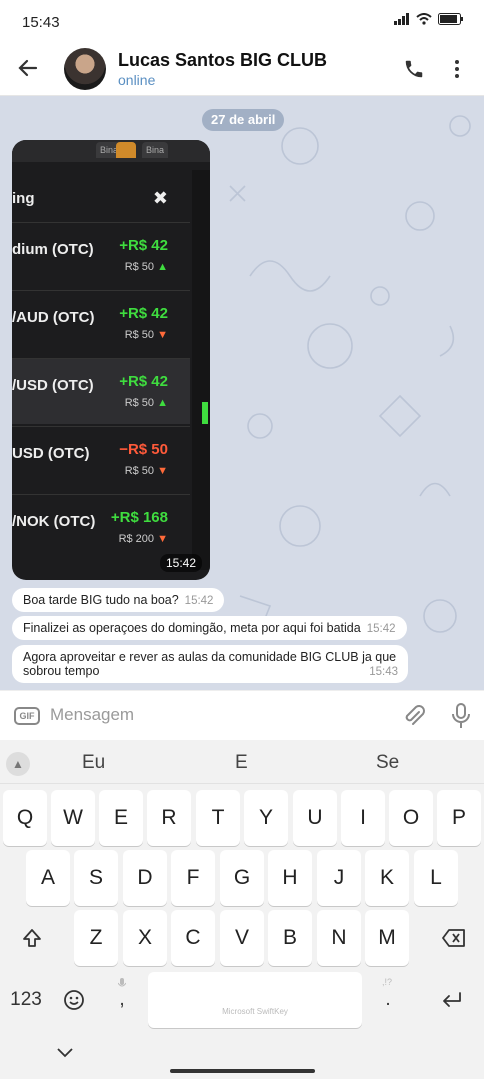  What do you see at coordinates (242, 938) in the screenshot?
I see `key: V` at bounding box center [242, 938].